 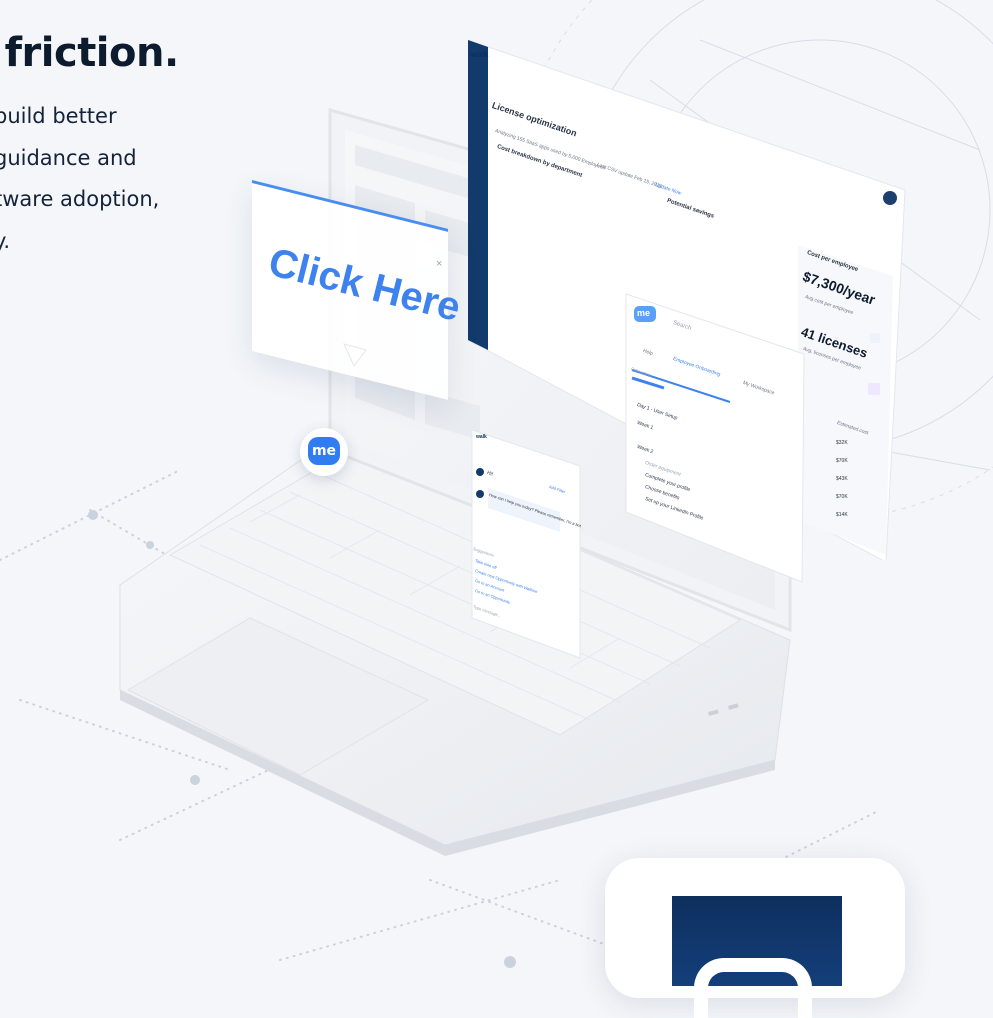 What do you see at coordinates (753, 988) in the screenshot?
I see `brand-logo-icon` at bounding box center [753, 988].